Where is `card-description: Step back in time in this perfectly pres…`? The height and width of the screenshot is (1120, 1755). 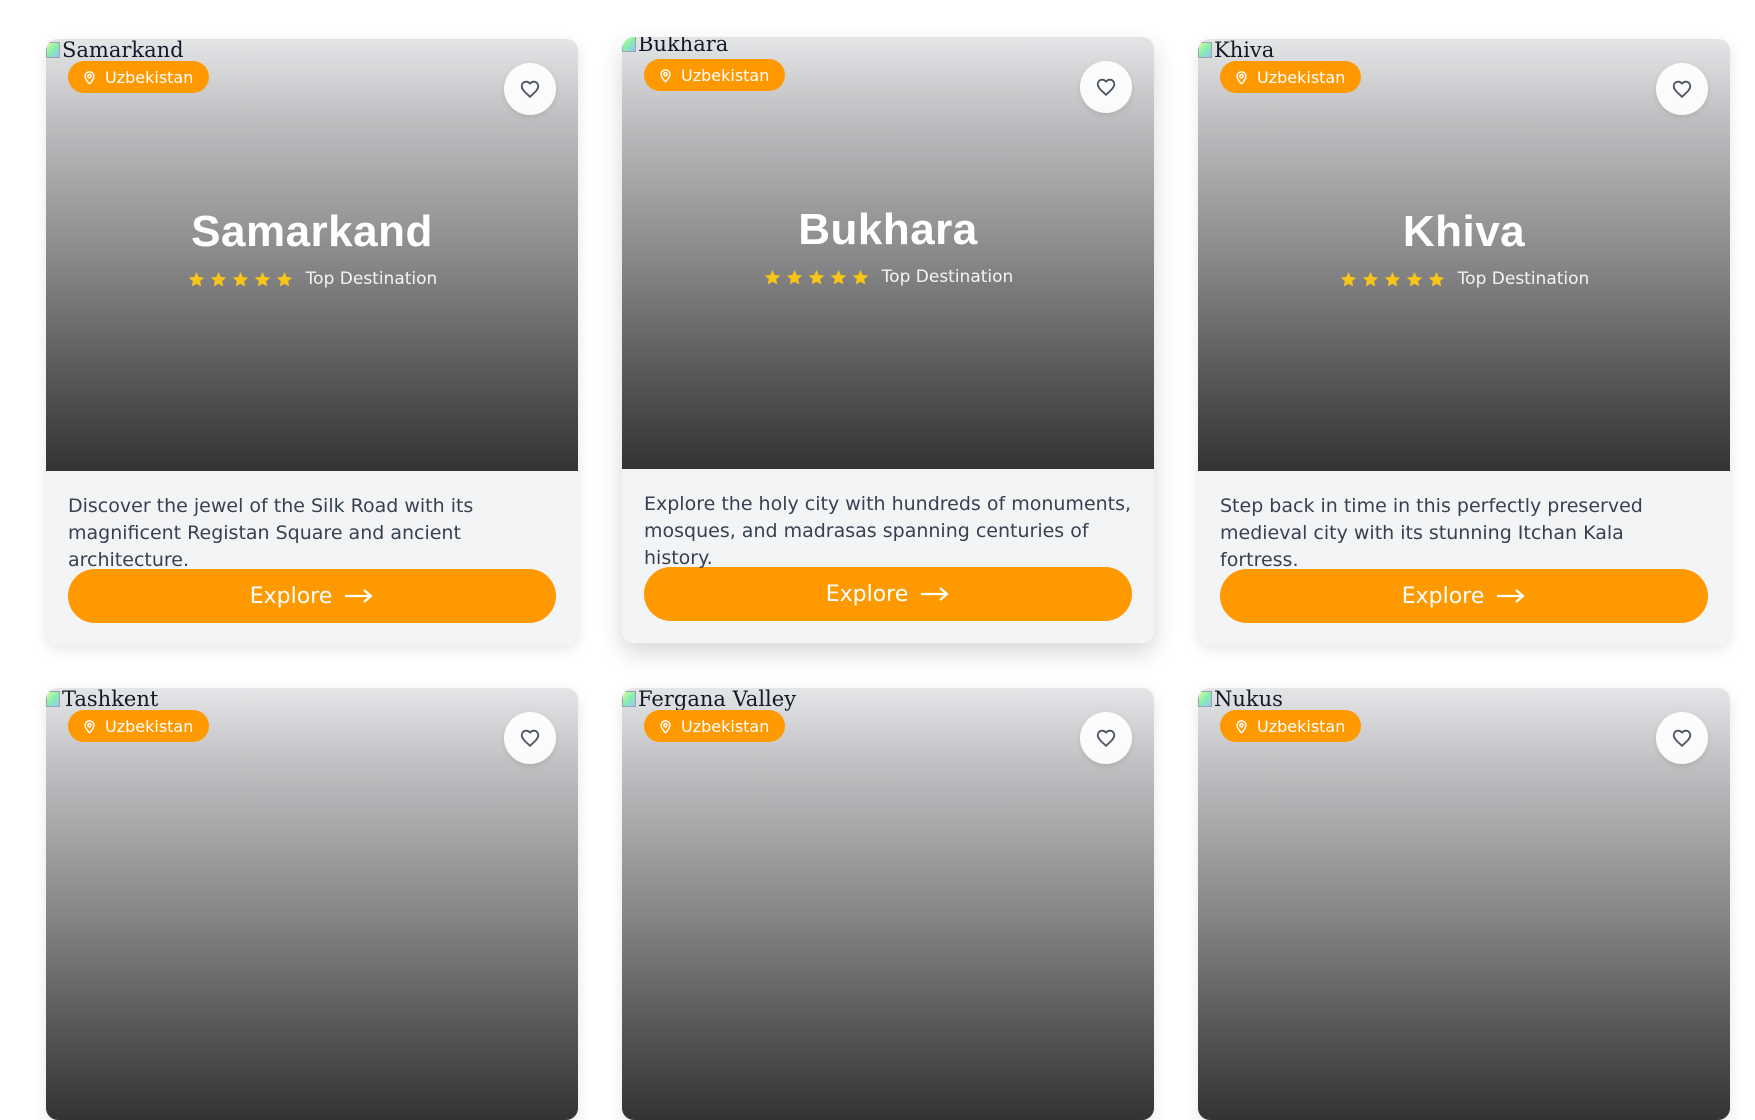 card-description: Step back in time in this perfectly pres… is located at coordinates (1431, 533).